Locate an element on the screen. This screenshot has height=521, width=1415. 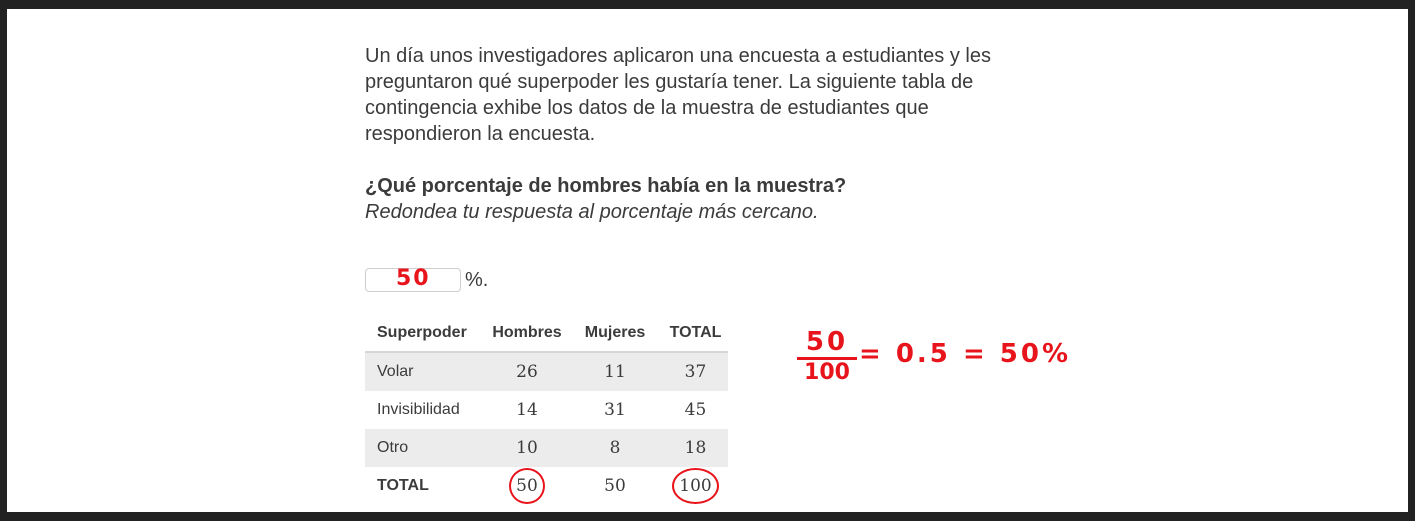
header-superpoder: Superpoder is located at coordinates (426, 334).